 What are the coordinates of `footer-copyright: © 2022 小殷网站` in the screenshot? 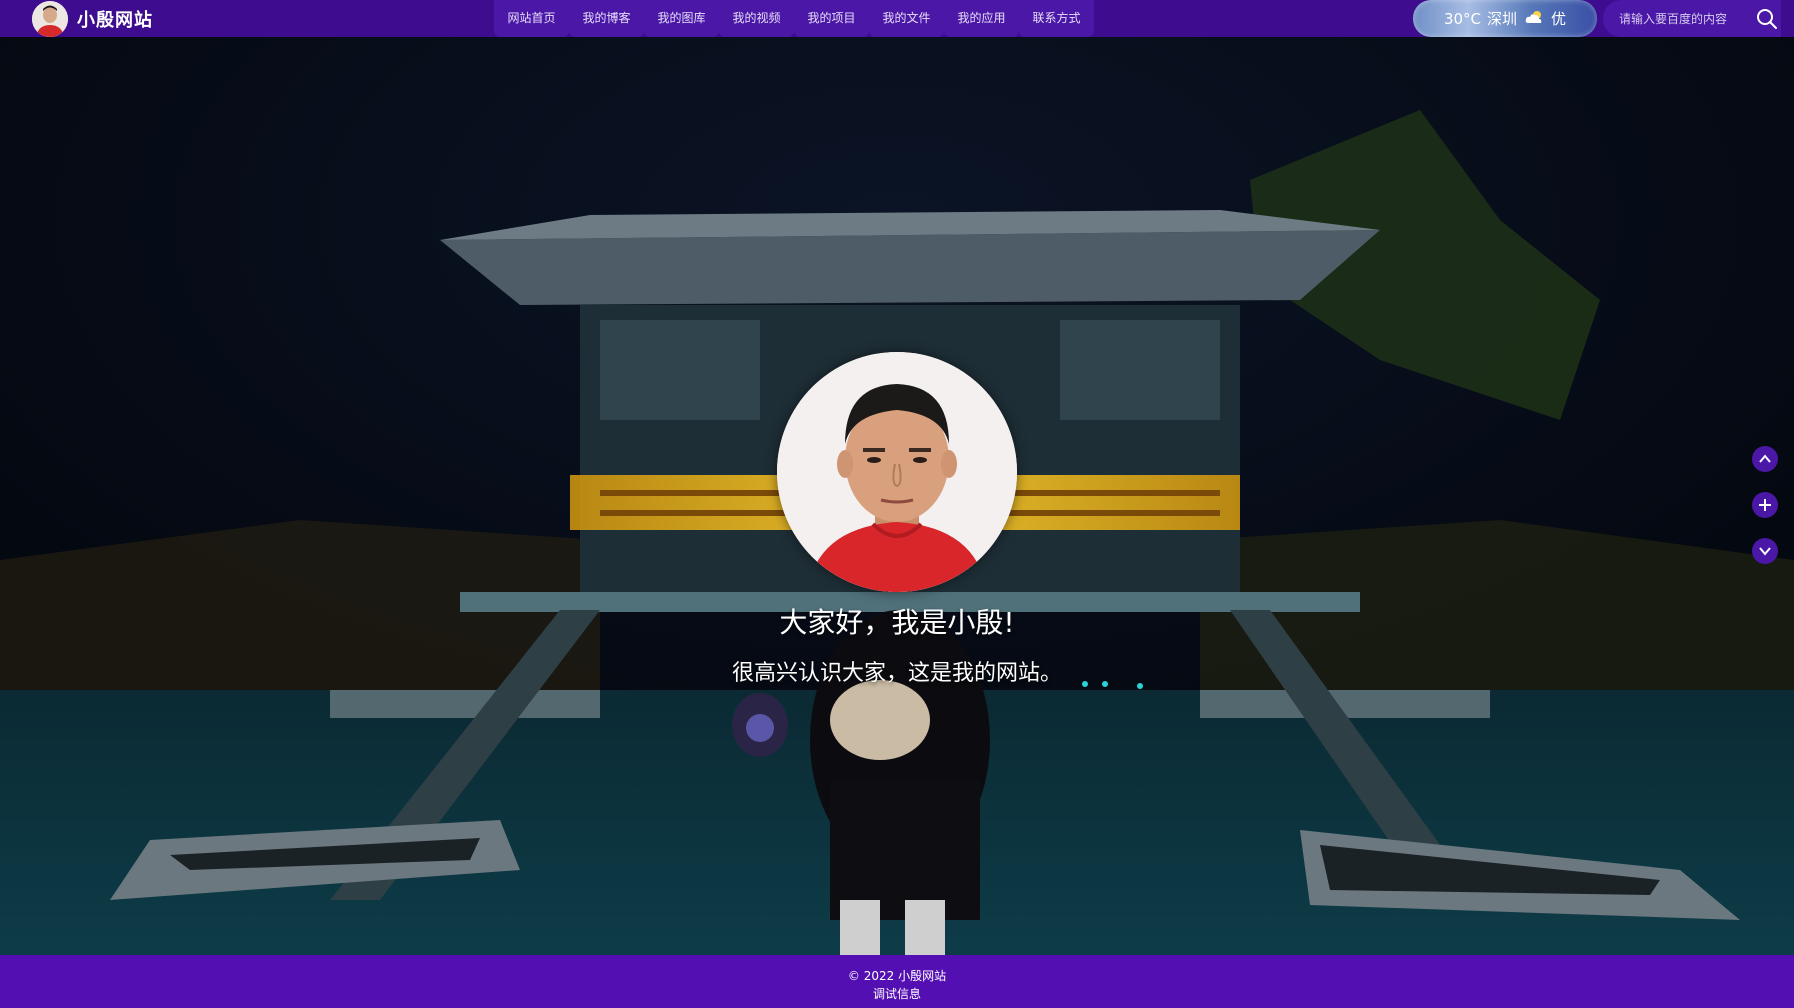 It's located at (897, 976).